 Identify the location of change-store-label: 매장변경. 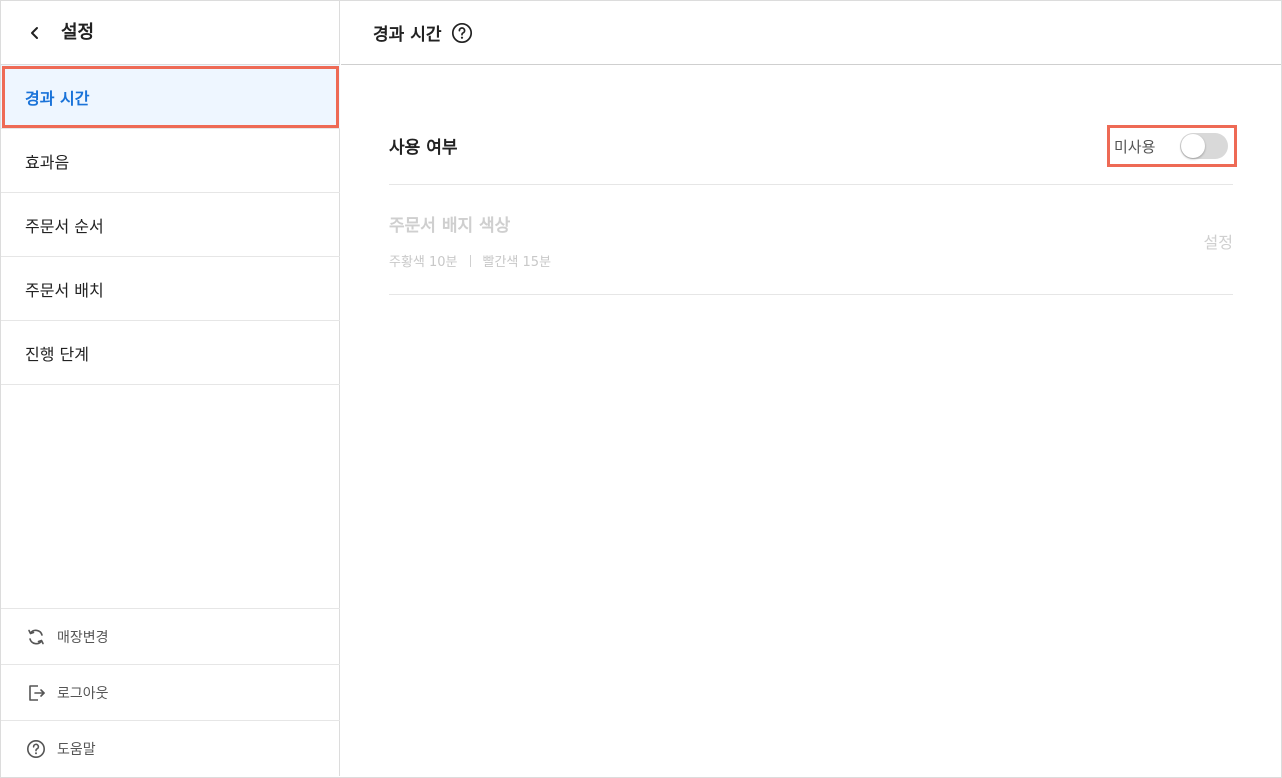
(83, 637).